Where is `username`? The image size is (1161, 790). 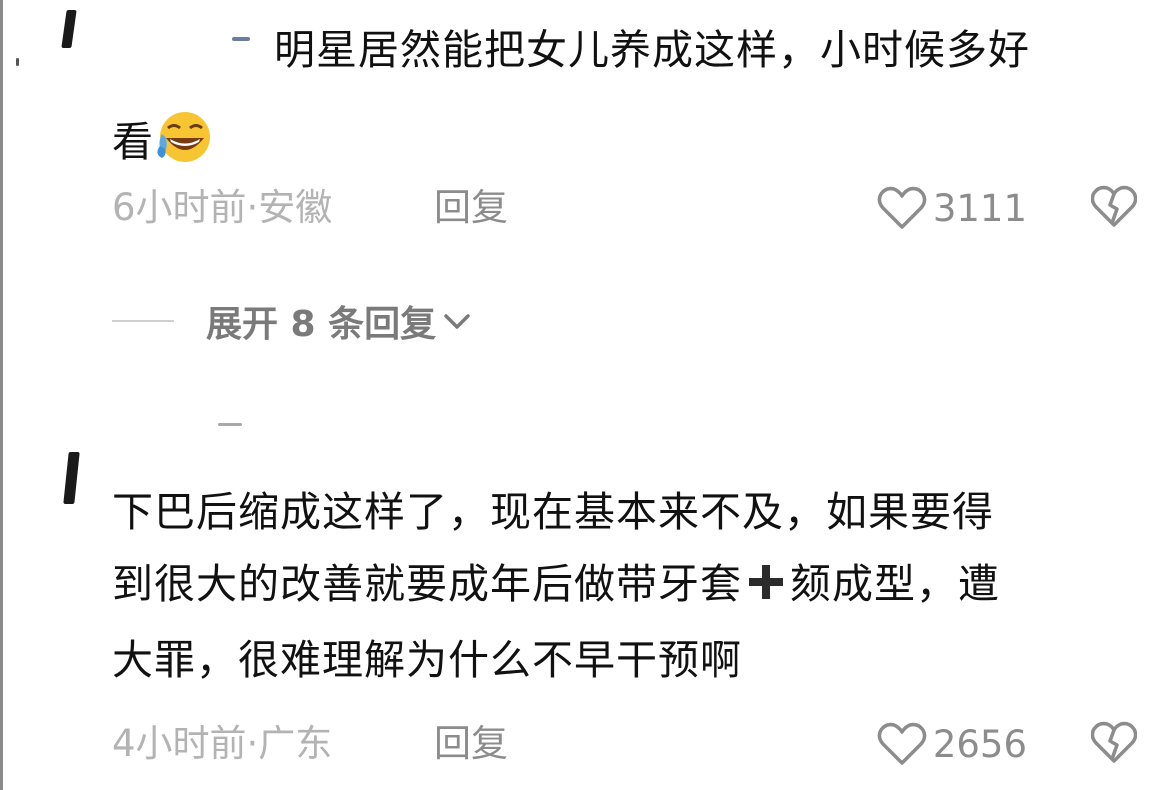
username is located at coordinates (230, 424).